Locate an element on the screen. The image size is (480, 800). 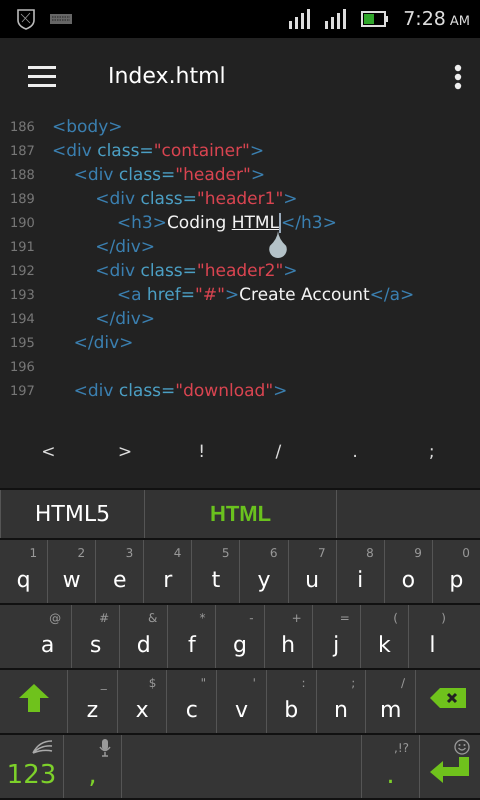
key: e 3 is located at coordinates (120, 571).